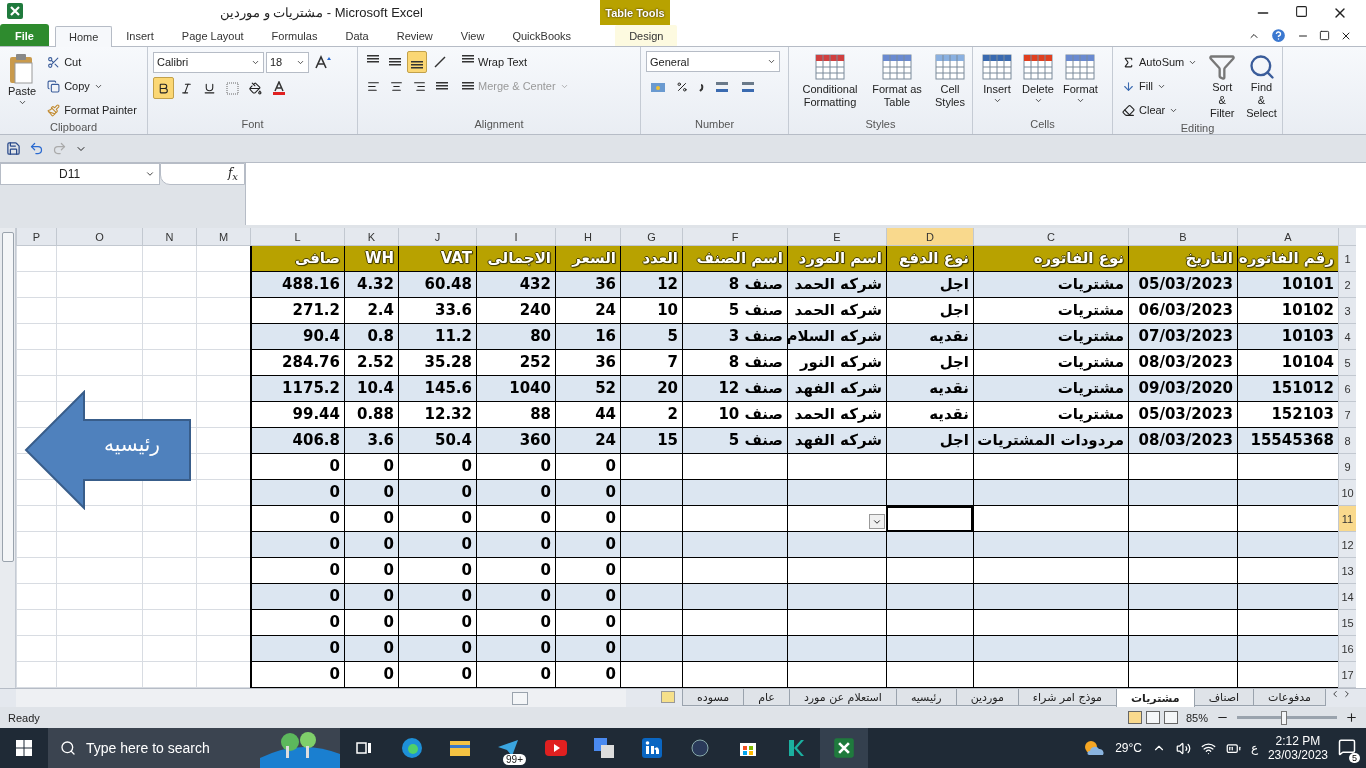  I want to click on name-box: D11, so click(80, 174).